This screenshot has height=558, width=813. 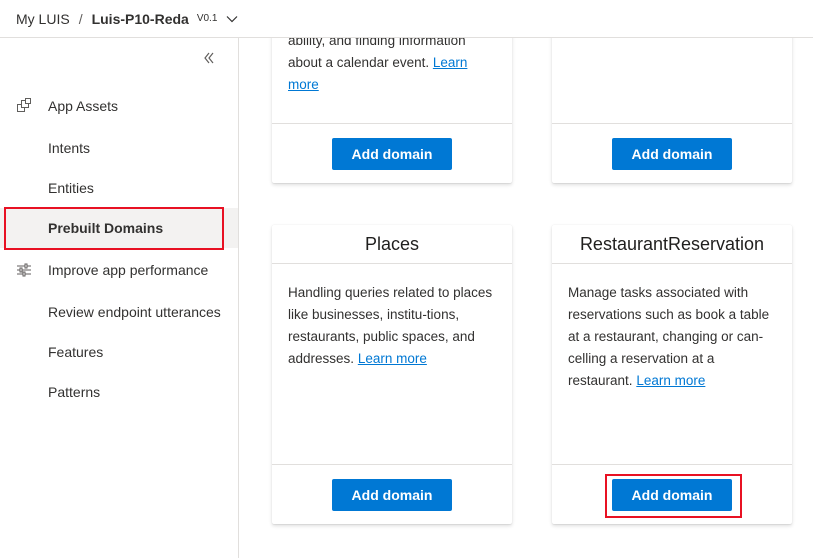 I want to click on sidebar-item-label: Review endpoint utterances, so click(x=134, y=312).